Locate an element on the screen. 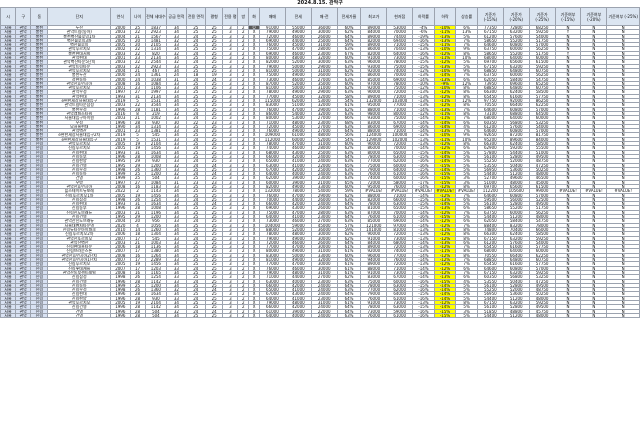  column-header: 시 is located at coordinates (8, 16).